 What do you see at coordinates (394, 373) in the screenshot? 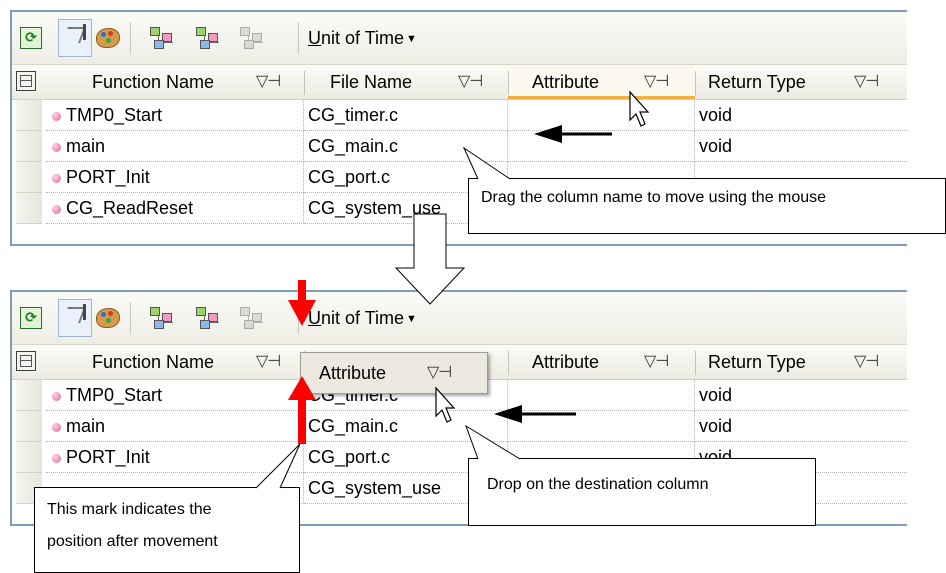
I see `dragged-column-header: Attribute ▽⊣` at bounding box center [394, 373].